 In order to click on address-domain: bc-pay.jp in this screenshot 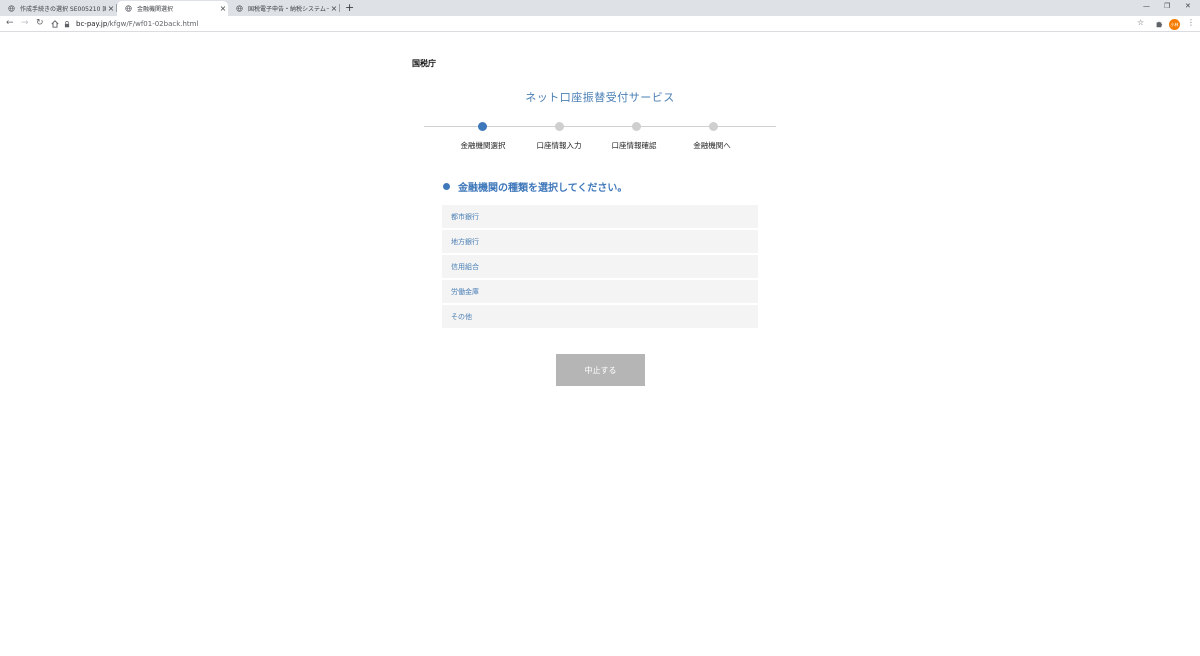, I will do `click(92, 24)`.